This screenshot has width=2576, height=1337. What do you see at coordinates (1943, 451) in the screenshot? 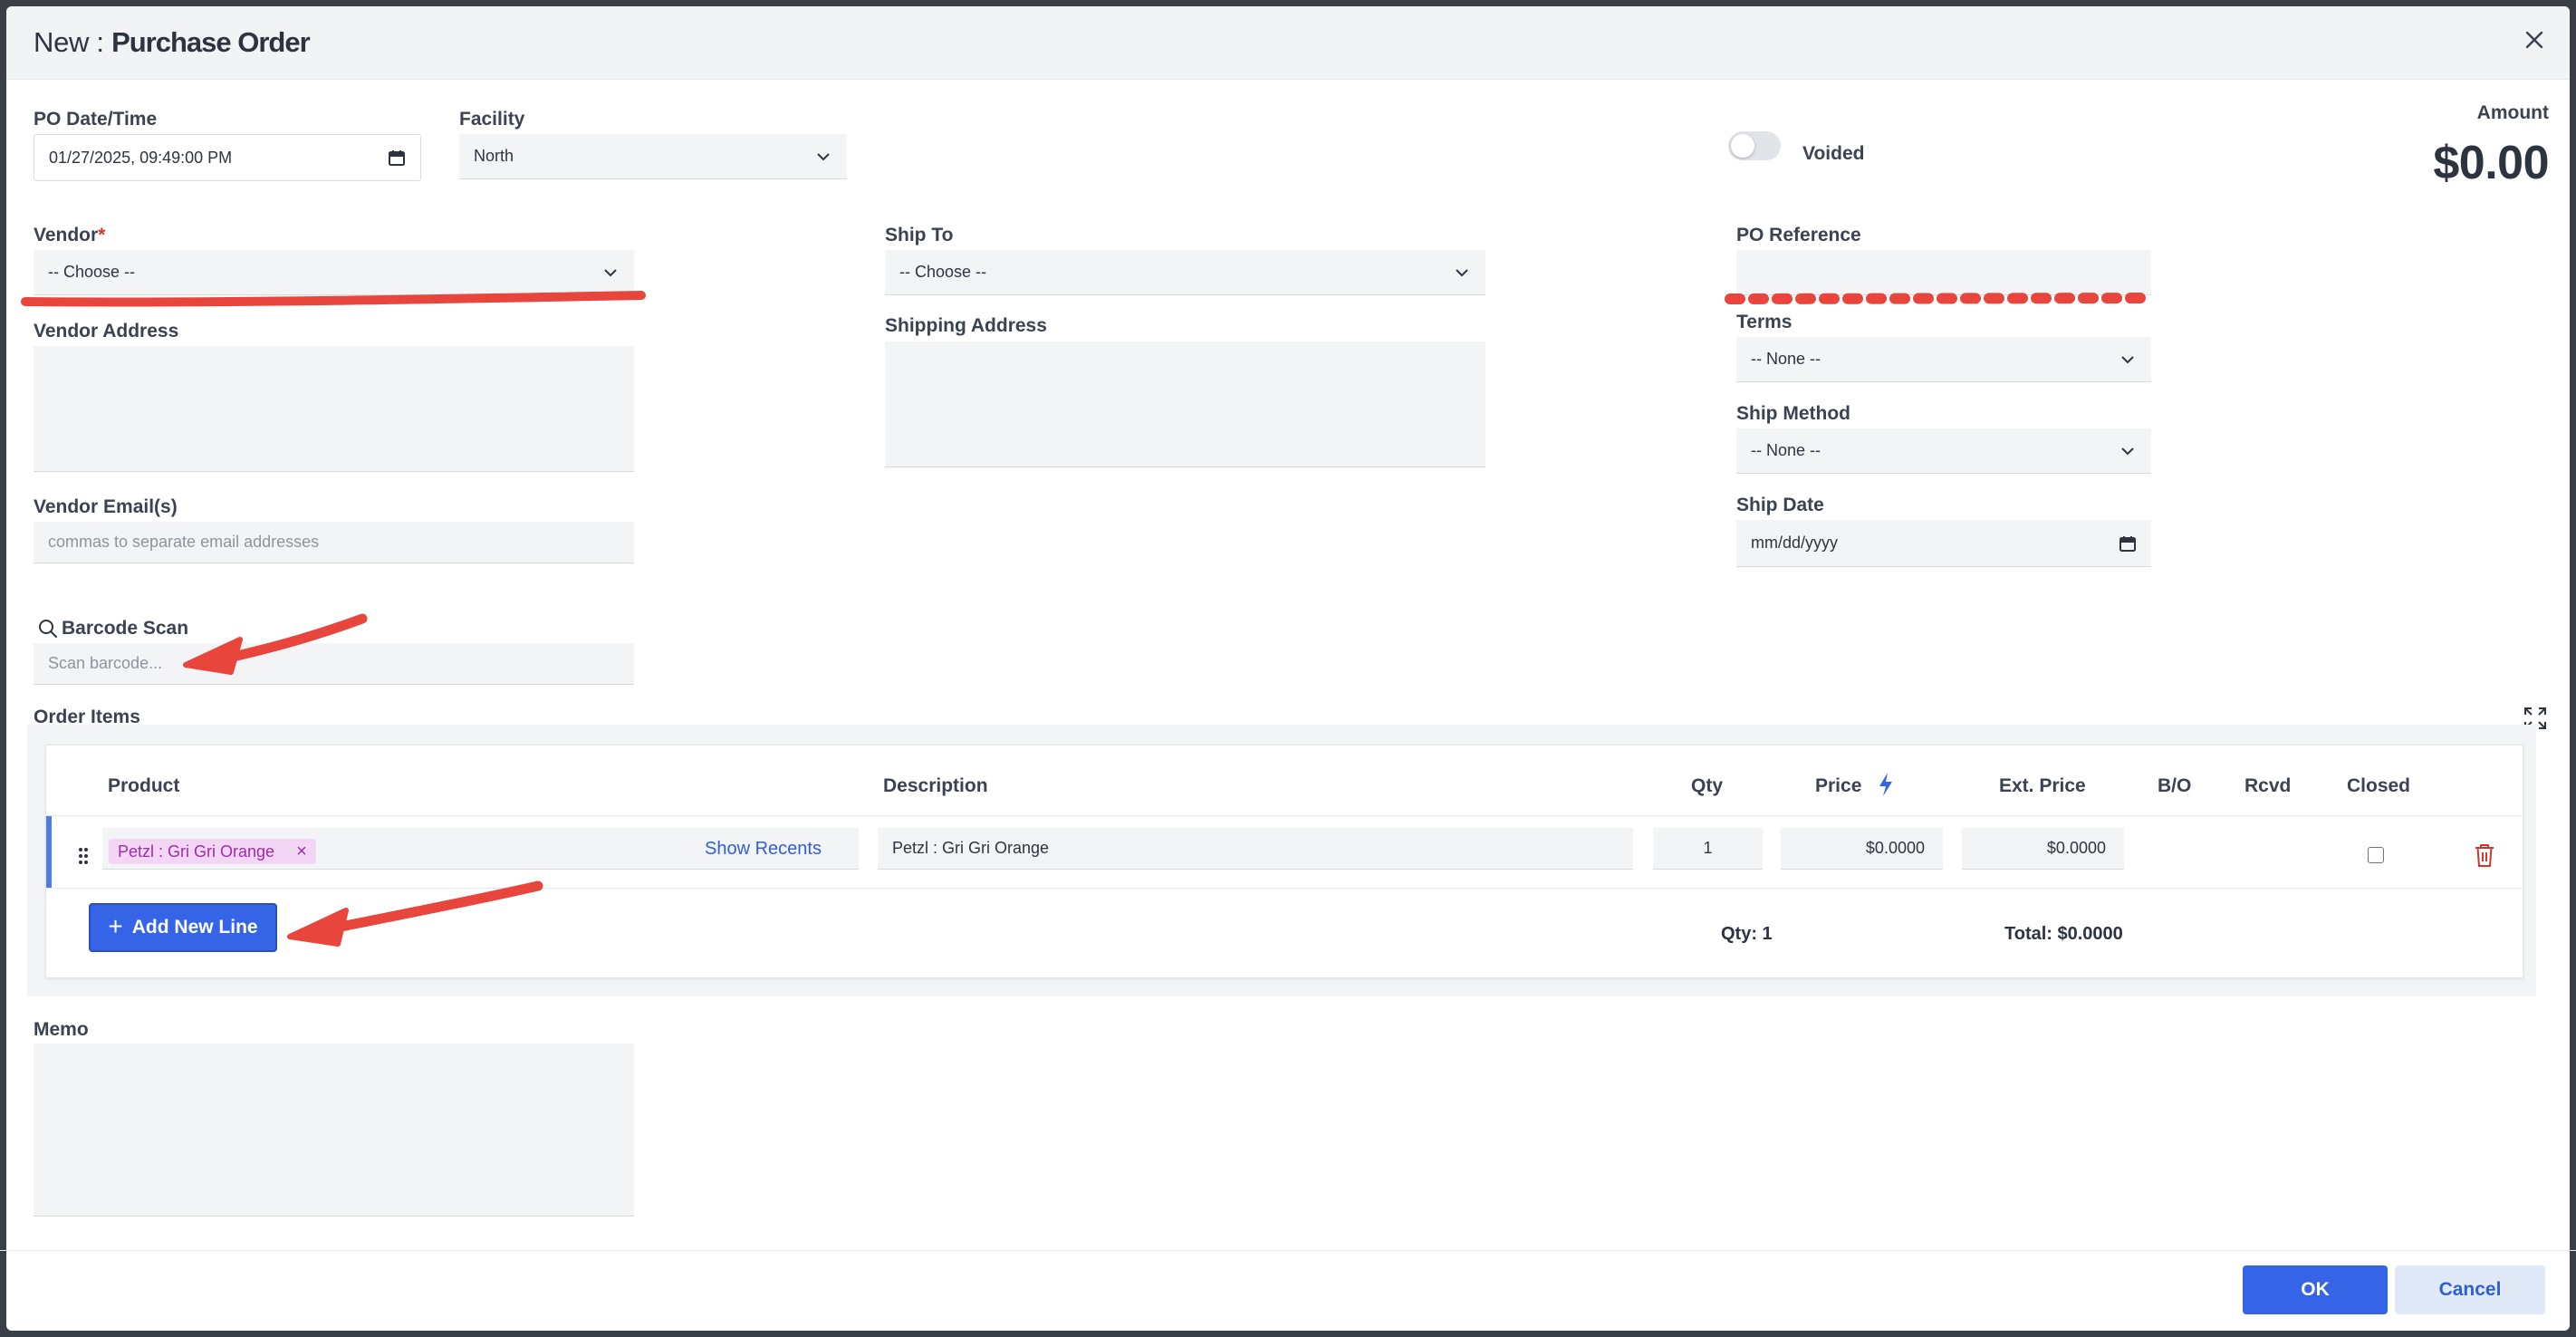
I see `ship-method-select: -- None --` at bounding box center [1943, 451].